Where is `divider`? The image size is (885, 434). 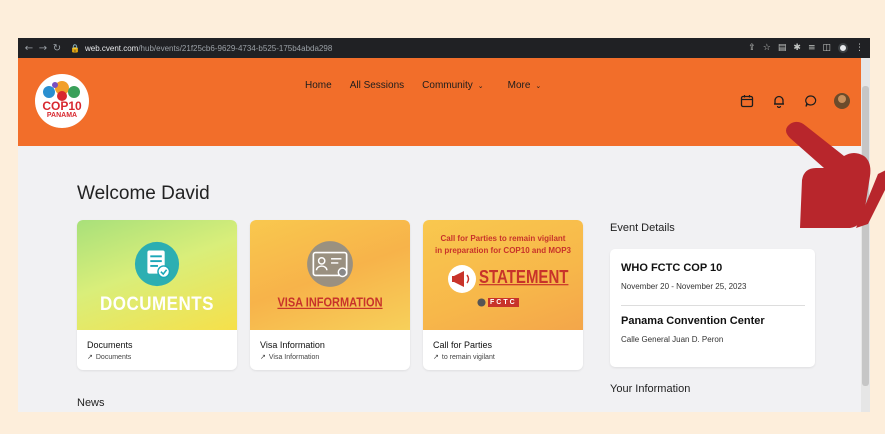 divider is located at coordinates (713, 305).